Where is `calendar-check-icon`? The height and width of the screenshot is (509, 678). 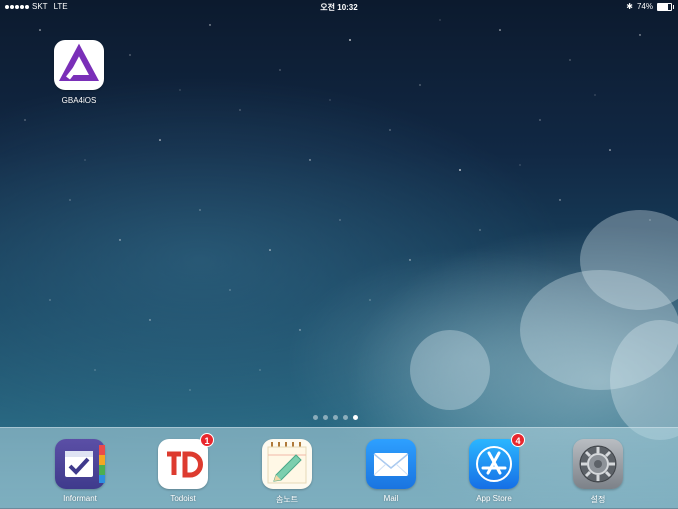
calendar-check-icon is located at coordinates (80, 464).